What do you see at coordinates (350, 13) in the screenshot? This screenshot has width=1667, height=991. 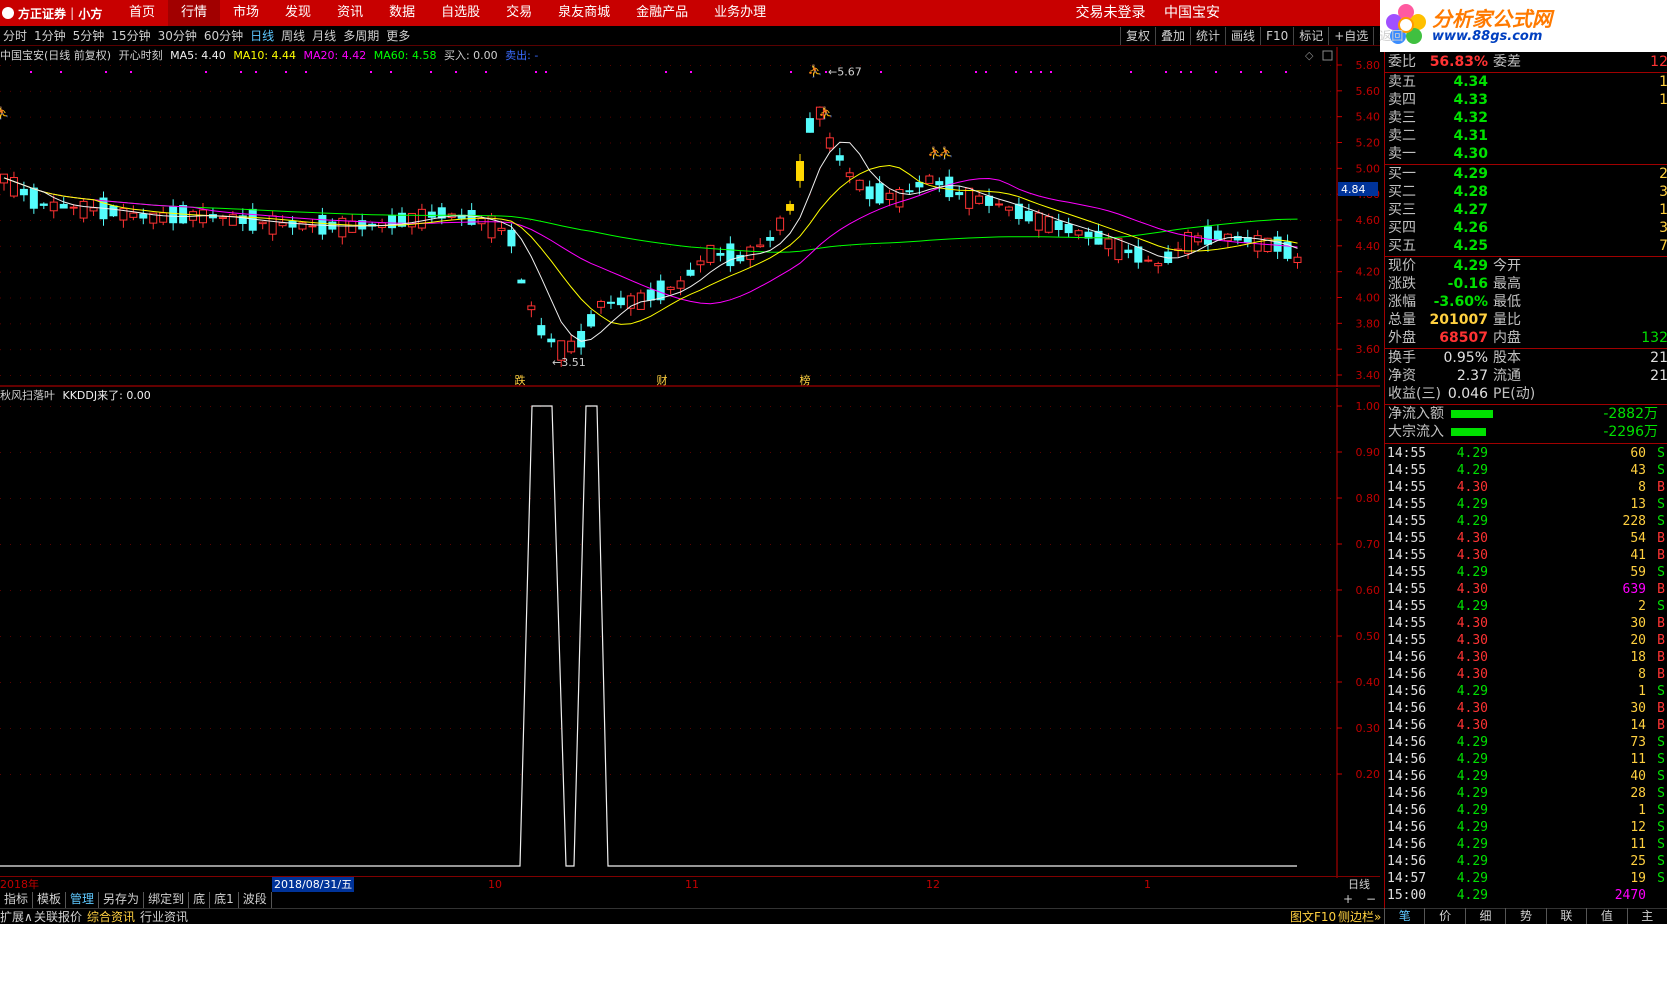 I see `nav-item-4: 资讯` at bounding box center [350, 13].